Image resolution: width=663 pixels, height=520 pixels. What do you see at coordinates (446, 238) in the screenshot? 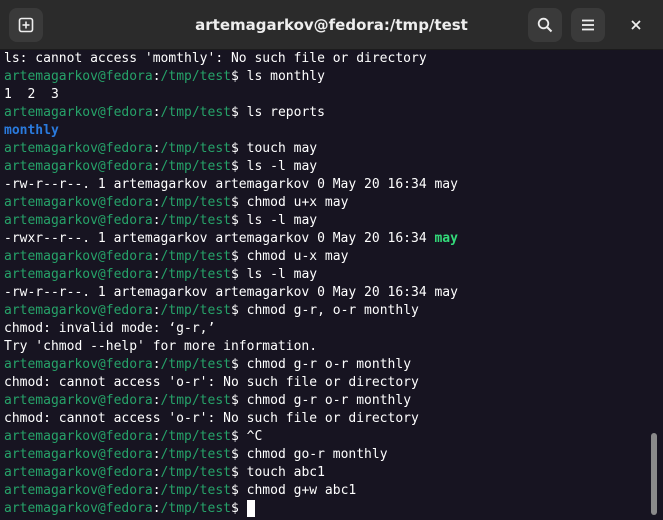
I see `executable-name: may` at bounding box center [446, 238].